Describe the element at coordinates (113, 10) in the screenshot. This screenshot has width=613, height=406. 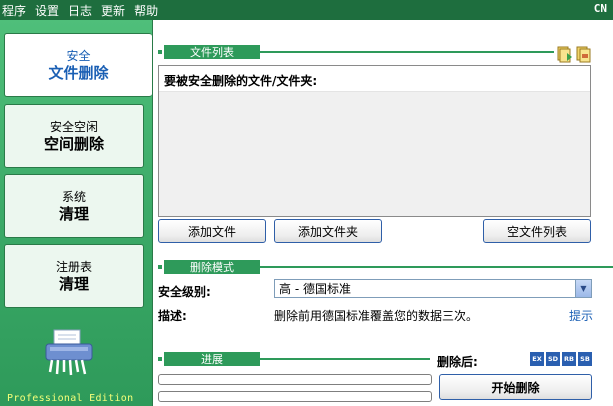
I see `menu-update: 更新` at that location.